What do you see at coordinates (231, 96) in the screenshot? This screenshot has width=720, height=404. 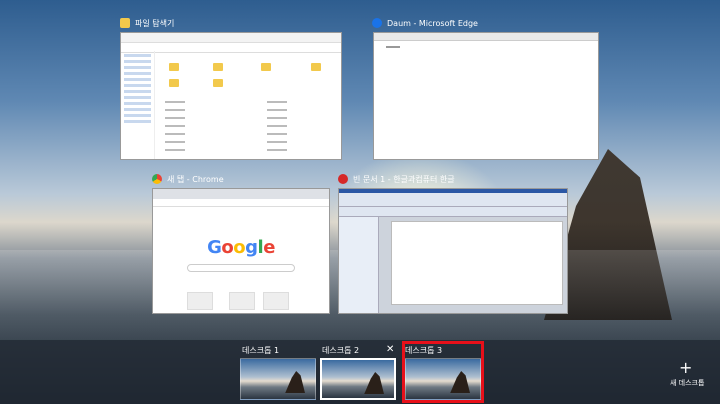 I see `explorer-window-thumbnail` at bounding box center [231, 96].